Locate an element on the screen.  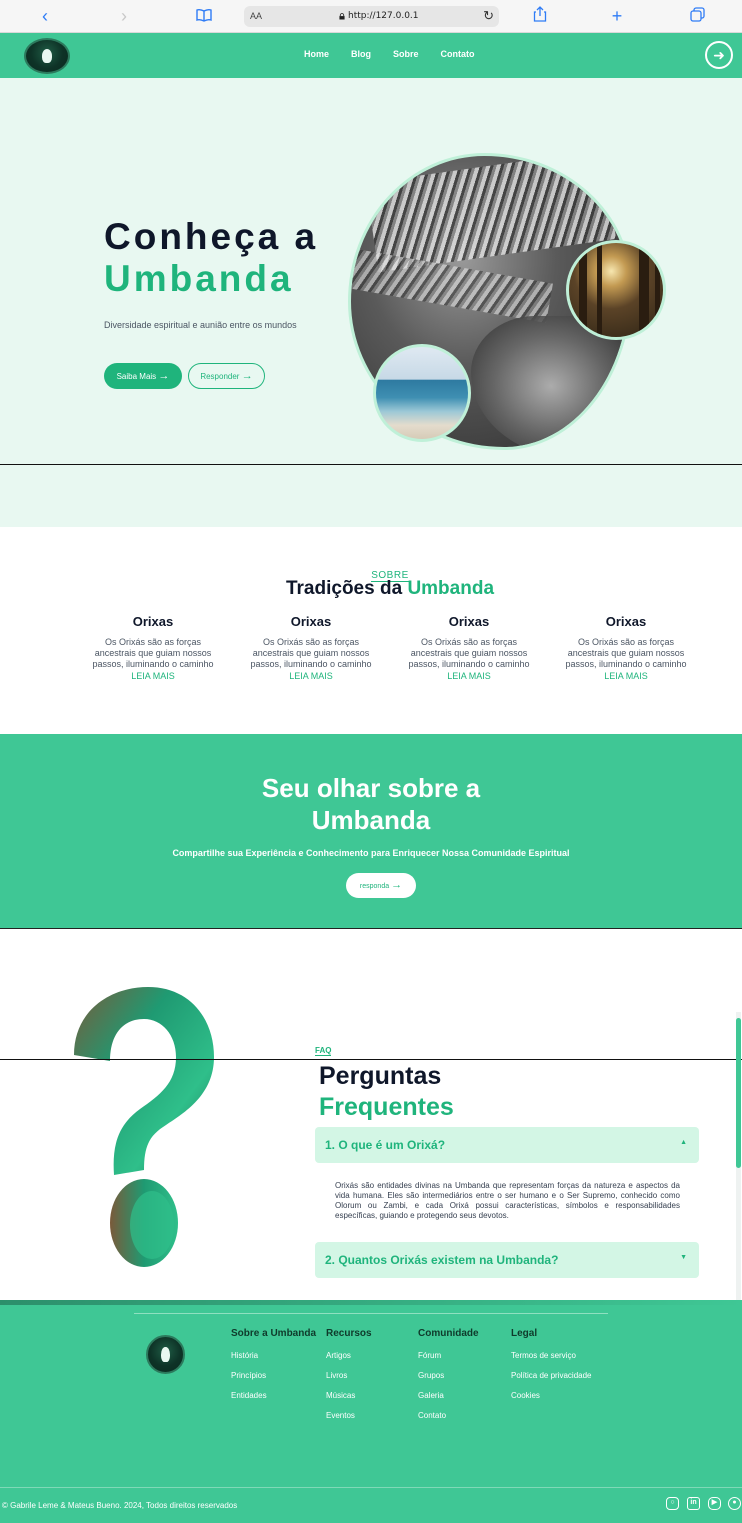
footer-link: Fórum is located at coordinates (448, 1355).